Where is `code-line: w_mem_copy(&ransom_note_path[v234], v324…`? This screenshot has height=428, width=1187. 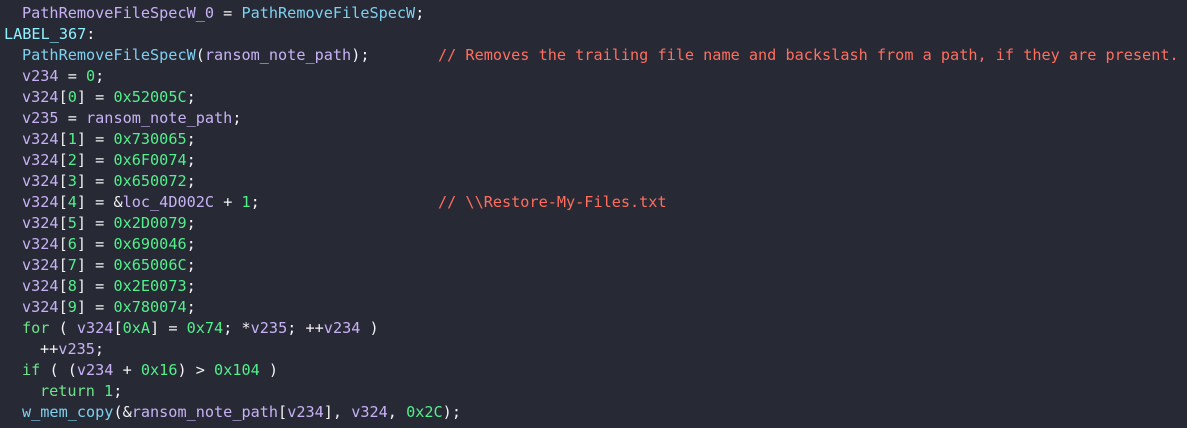 code-line: w_mem_copy(&ransom_note_path[v234], v324… is located at coordinates (593, 412).